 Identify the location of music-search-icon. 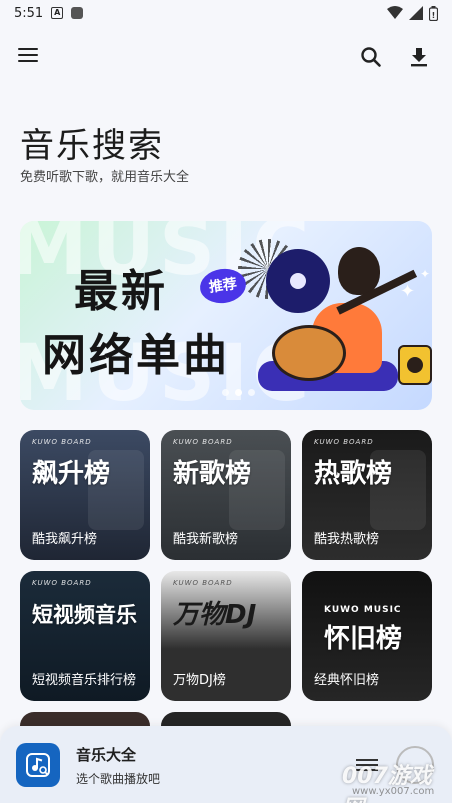
(38, 765).